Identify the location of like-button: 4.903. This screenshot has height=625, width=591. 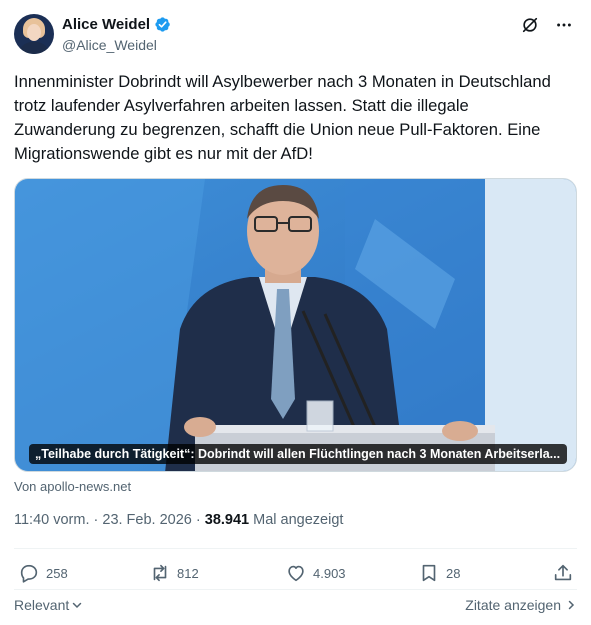
(315, 573).